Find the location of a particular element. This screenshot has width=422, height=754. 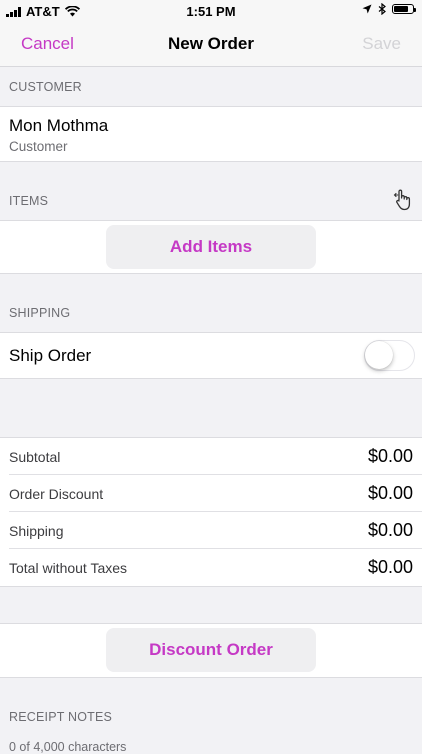

items-cell: Add Items is located at coordinates (211, 247).